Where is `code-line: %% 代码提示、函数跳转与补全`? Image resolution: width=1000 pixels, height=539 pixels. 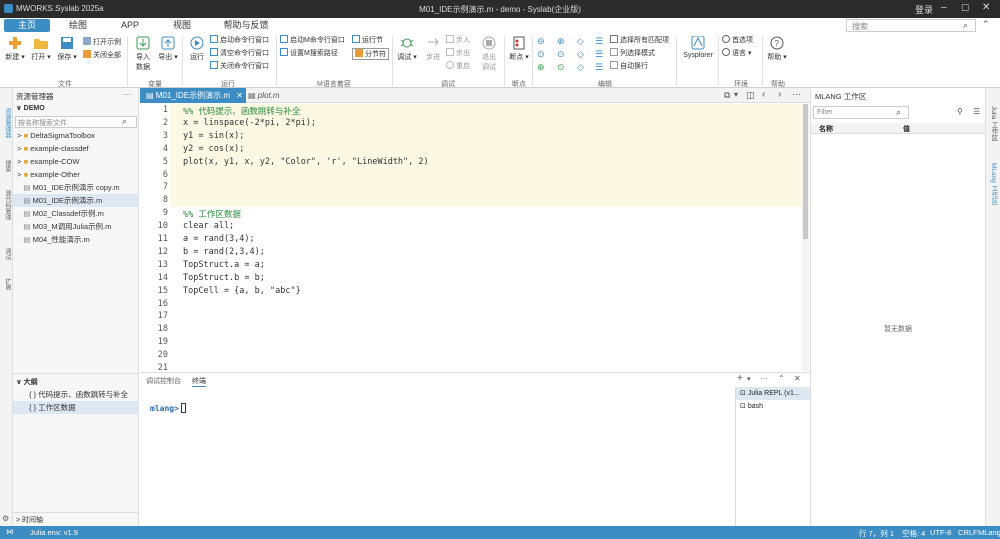 code-line: %% 代码提示、函数跳转与补全 is located at coordinates (241, 111).